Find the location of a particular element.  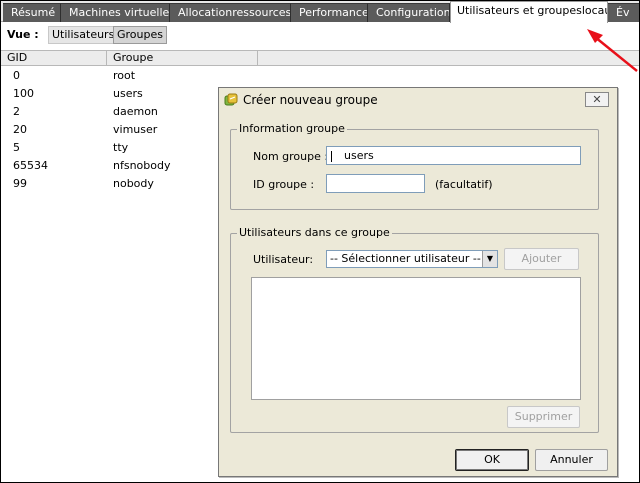

tab-performance: Performance is located at coordinates (329, 12).